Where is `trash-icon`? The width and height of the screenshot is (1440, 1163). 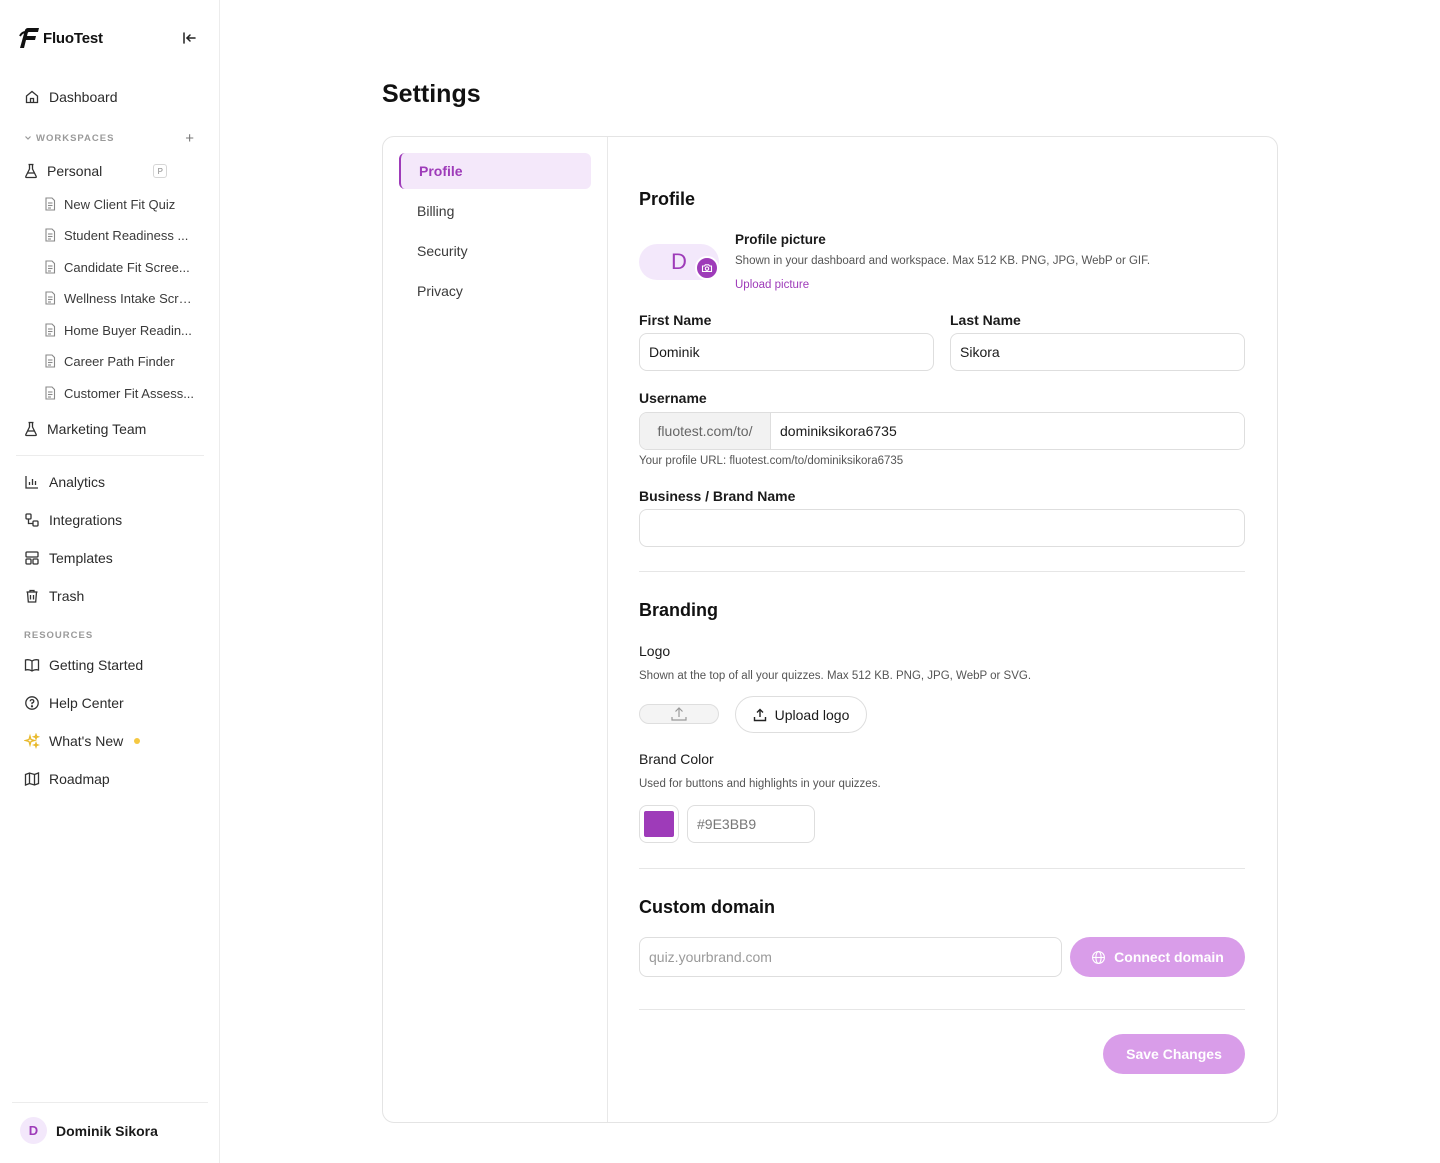
trash-icon is located at coordinates (32, 596).